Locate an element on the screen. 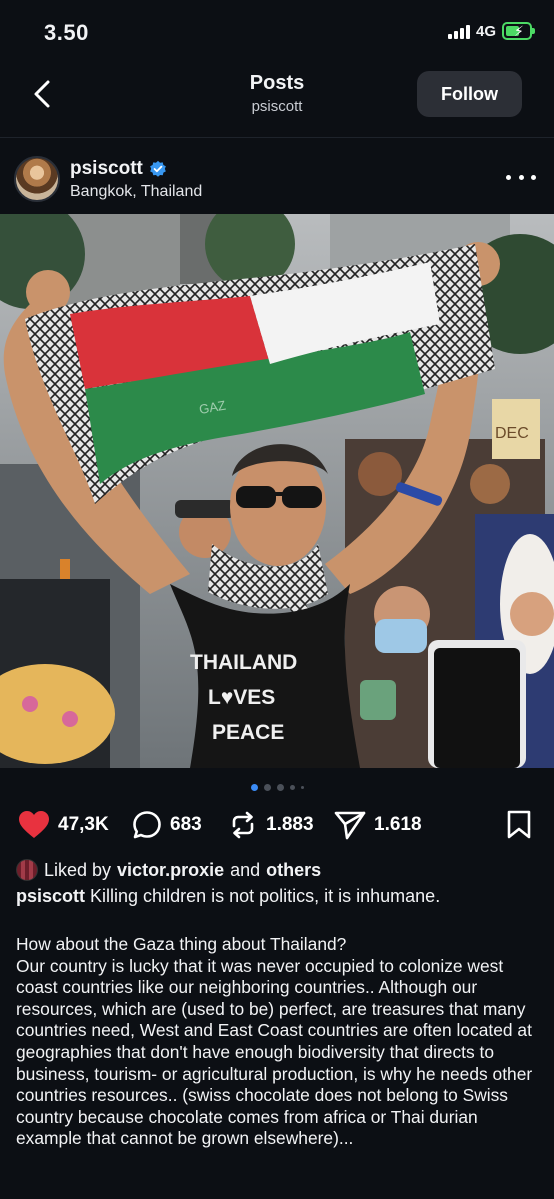 The image size is (554, 1199). status-time: 3.50 is located at coordinates (66, 32).